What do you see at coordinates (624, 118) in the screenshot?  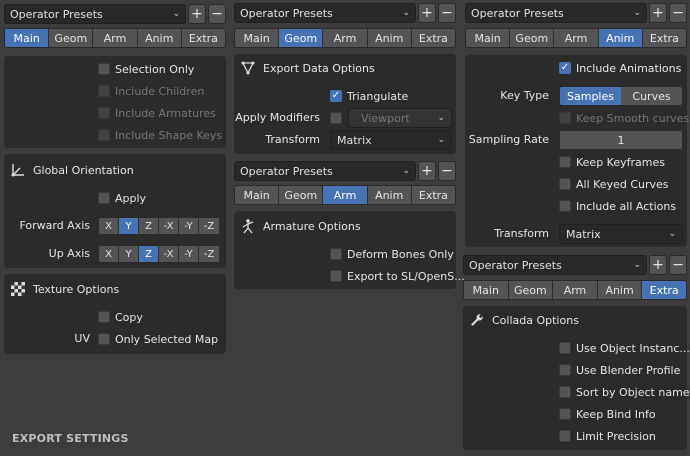 I see `keep-smooth-curves-checkbox: Keep Smooth curves` at bounding box center [624, 118].